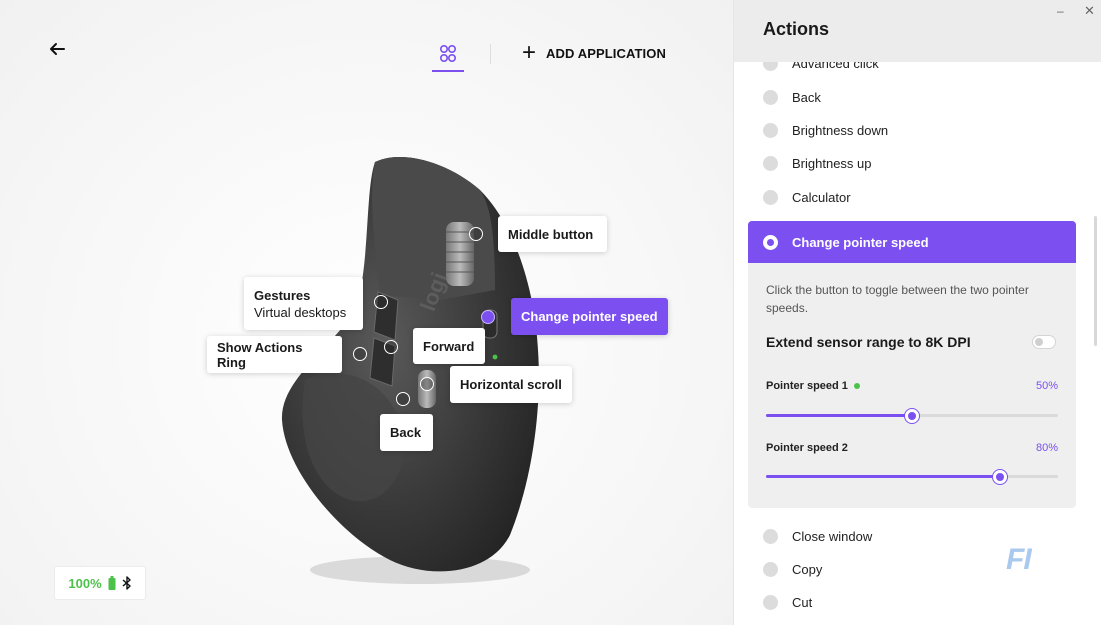  Describe the element at coordinates (282, 295) in the screenshot. I see `gestures-label: Gestures` at that location.